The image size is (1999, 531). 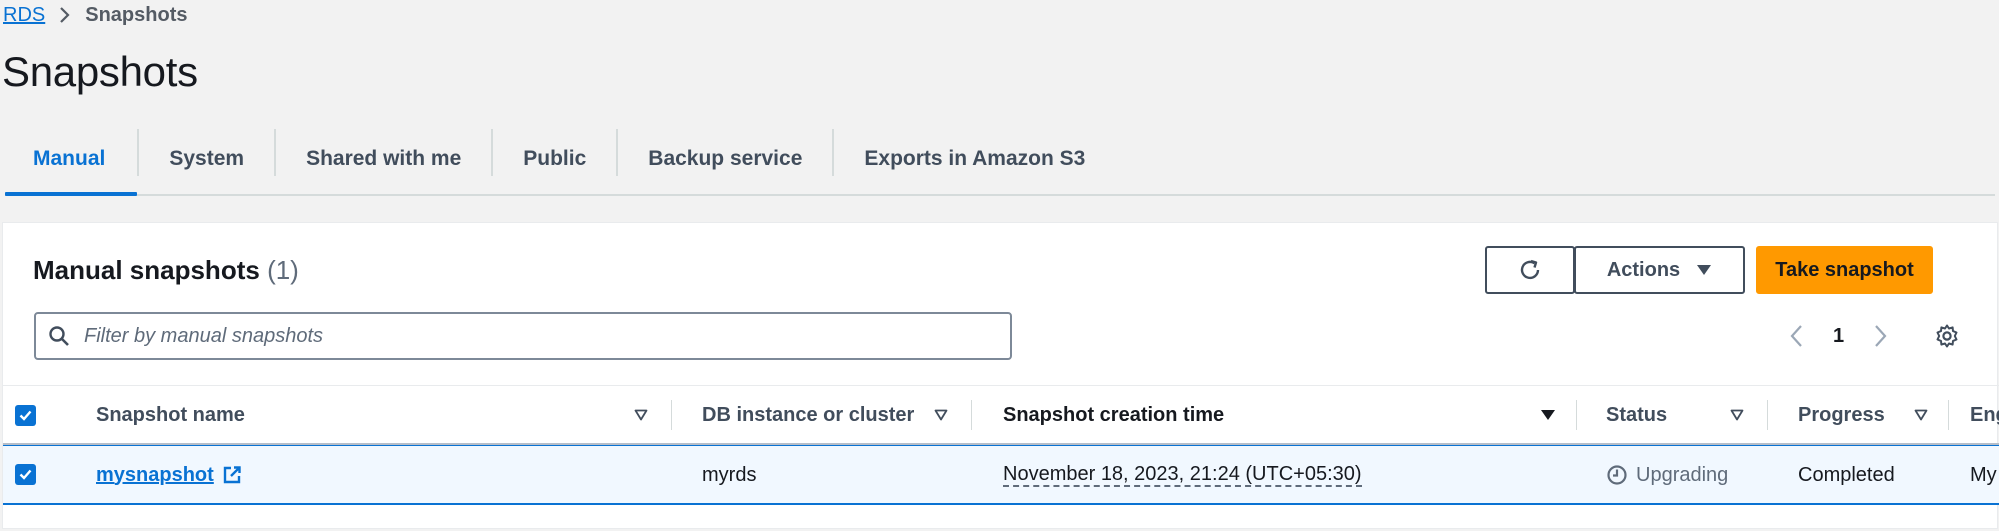 I want to click on engine-cell: My, so click(x=1983, y=474).